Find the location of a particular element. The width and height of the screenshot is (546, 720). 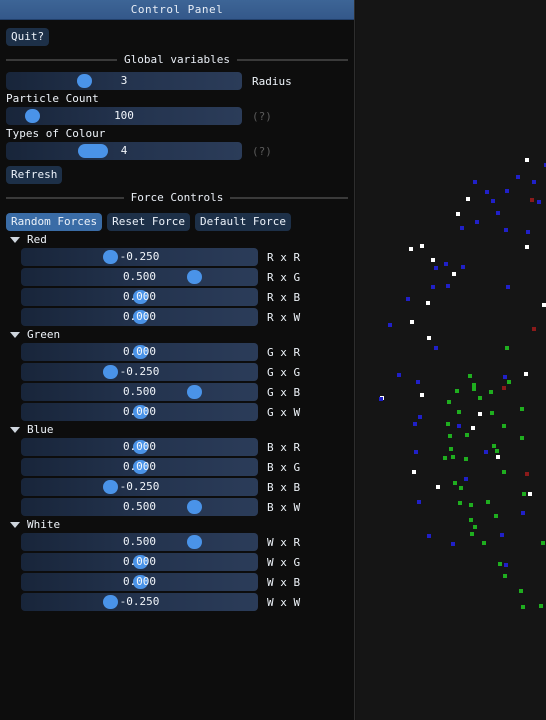

force-row: 0.500 G x B is located at coordinates (187, 392).